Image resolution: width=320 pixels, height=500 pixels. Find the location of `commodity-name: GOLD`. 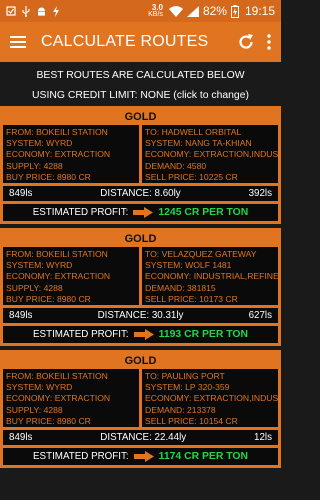

commodity-name: GOLD is located at coordinates (140, 239).